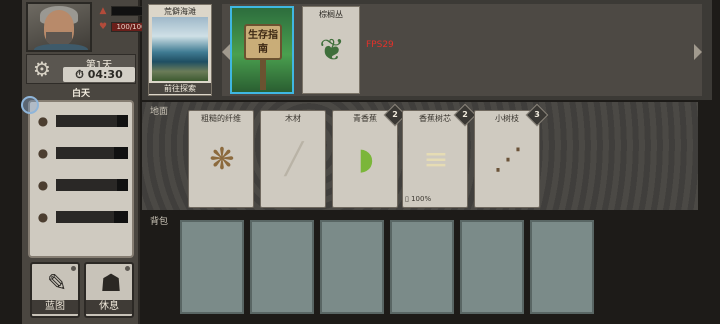  I want to click on ground-item-card: 木材 ╱, so click(293, 159).